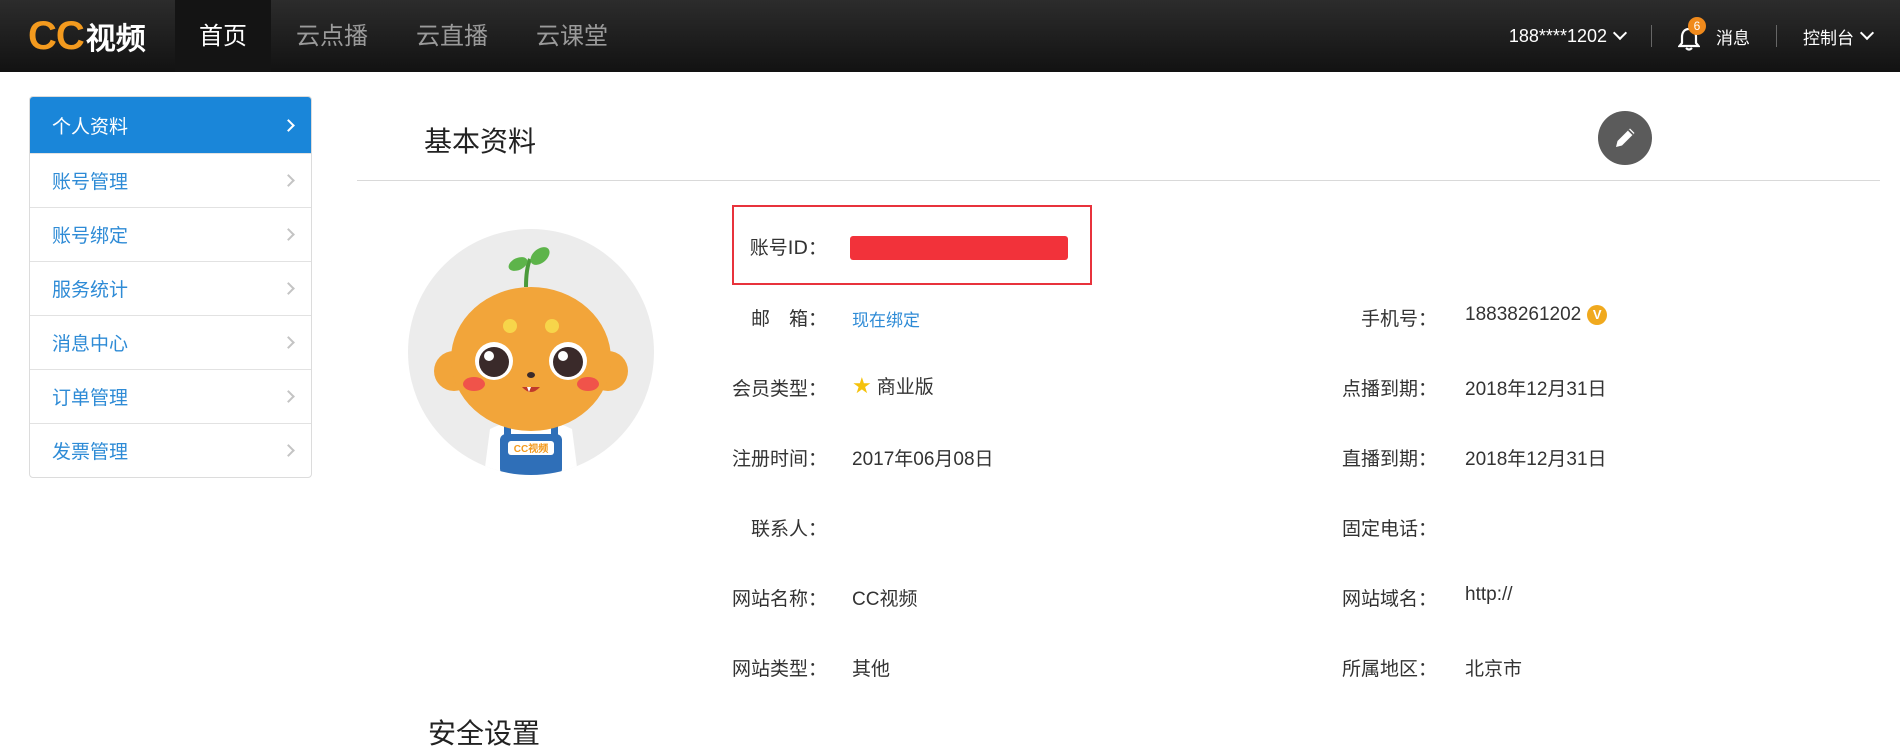 The width and height of the screenshot is (1900, 752). I want to click on sidebar-item-account-binding: 账号绑定, so click(170, 234).